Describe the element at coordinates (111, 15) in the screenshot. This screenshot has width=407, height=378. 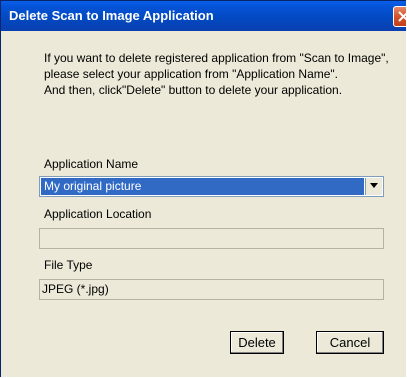
I see `dialog-title: Delete Scan to Image Application` at that location.